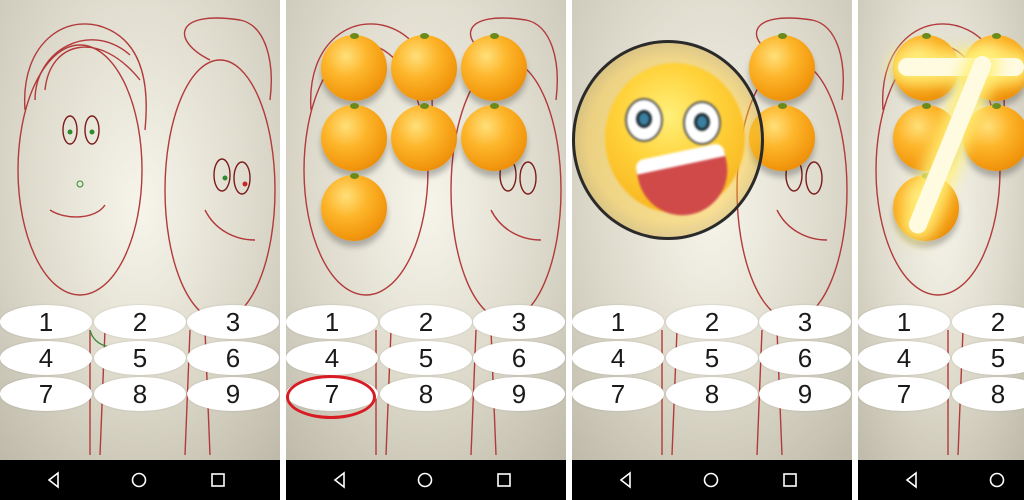 The height and width of the screenshot is (500, 1024). What do you see at coordinates (331, 397) in the screenshot?
I see `selected-key-highlight-ring` at bounding box center [331, 397].